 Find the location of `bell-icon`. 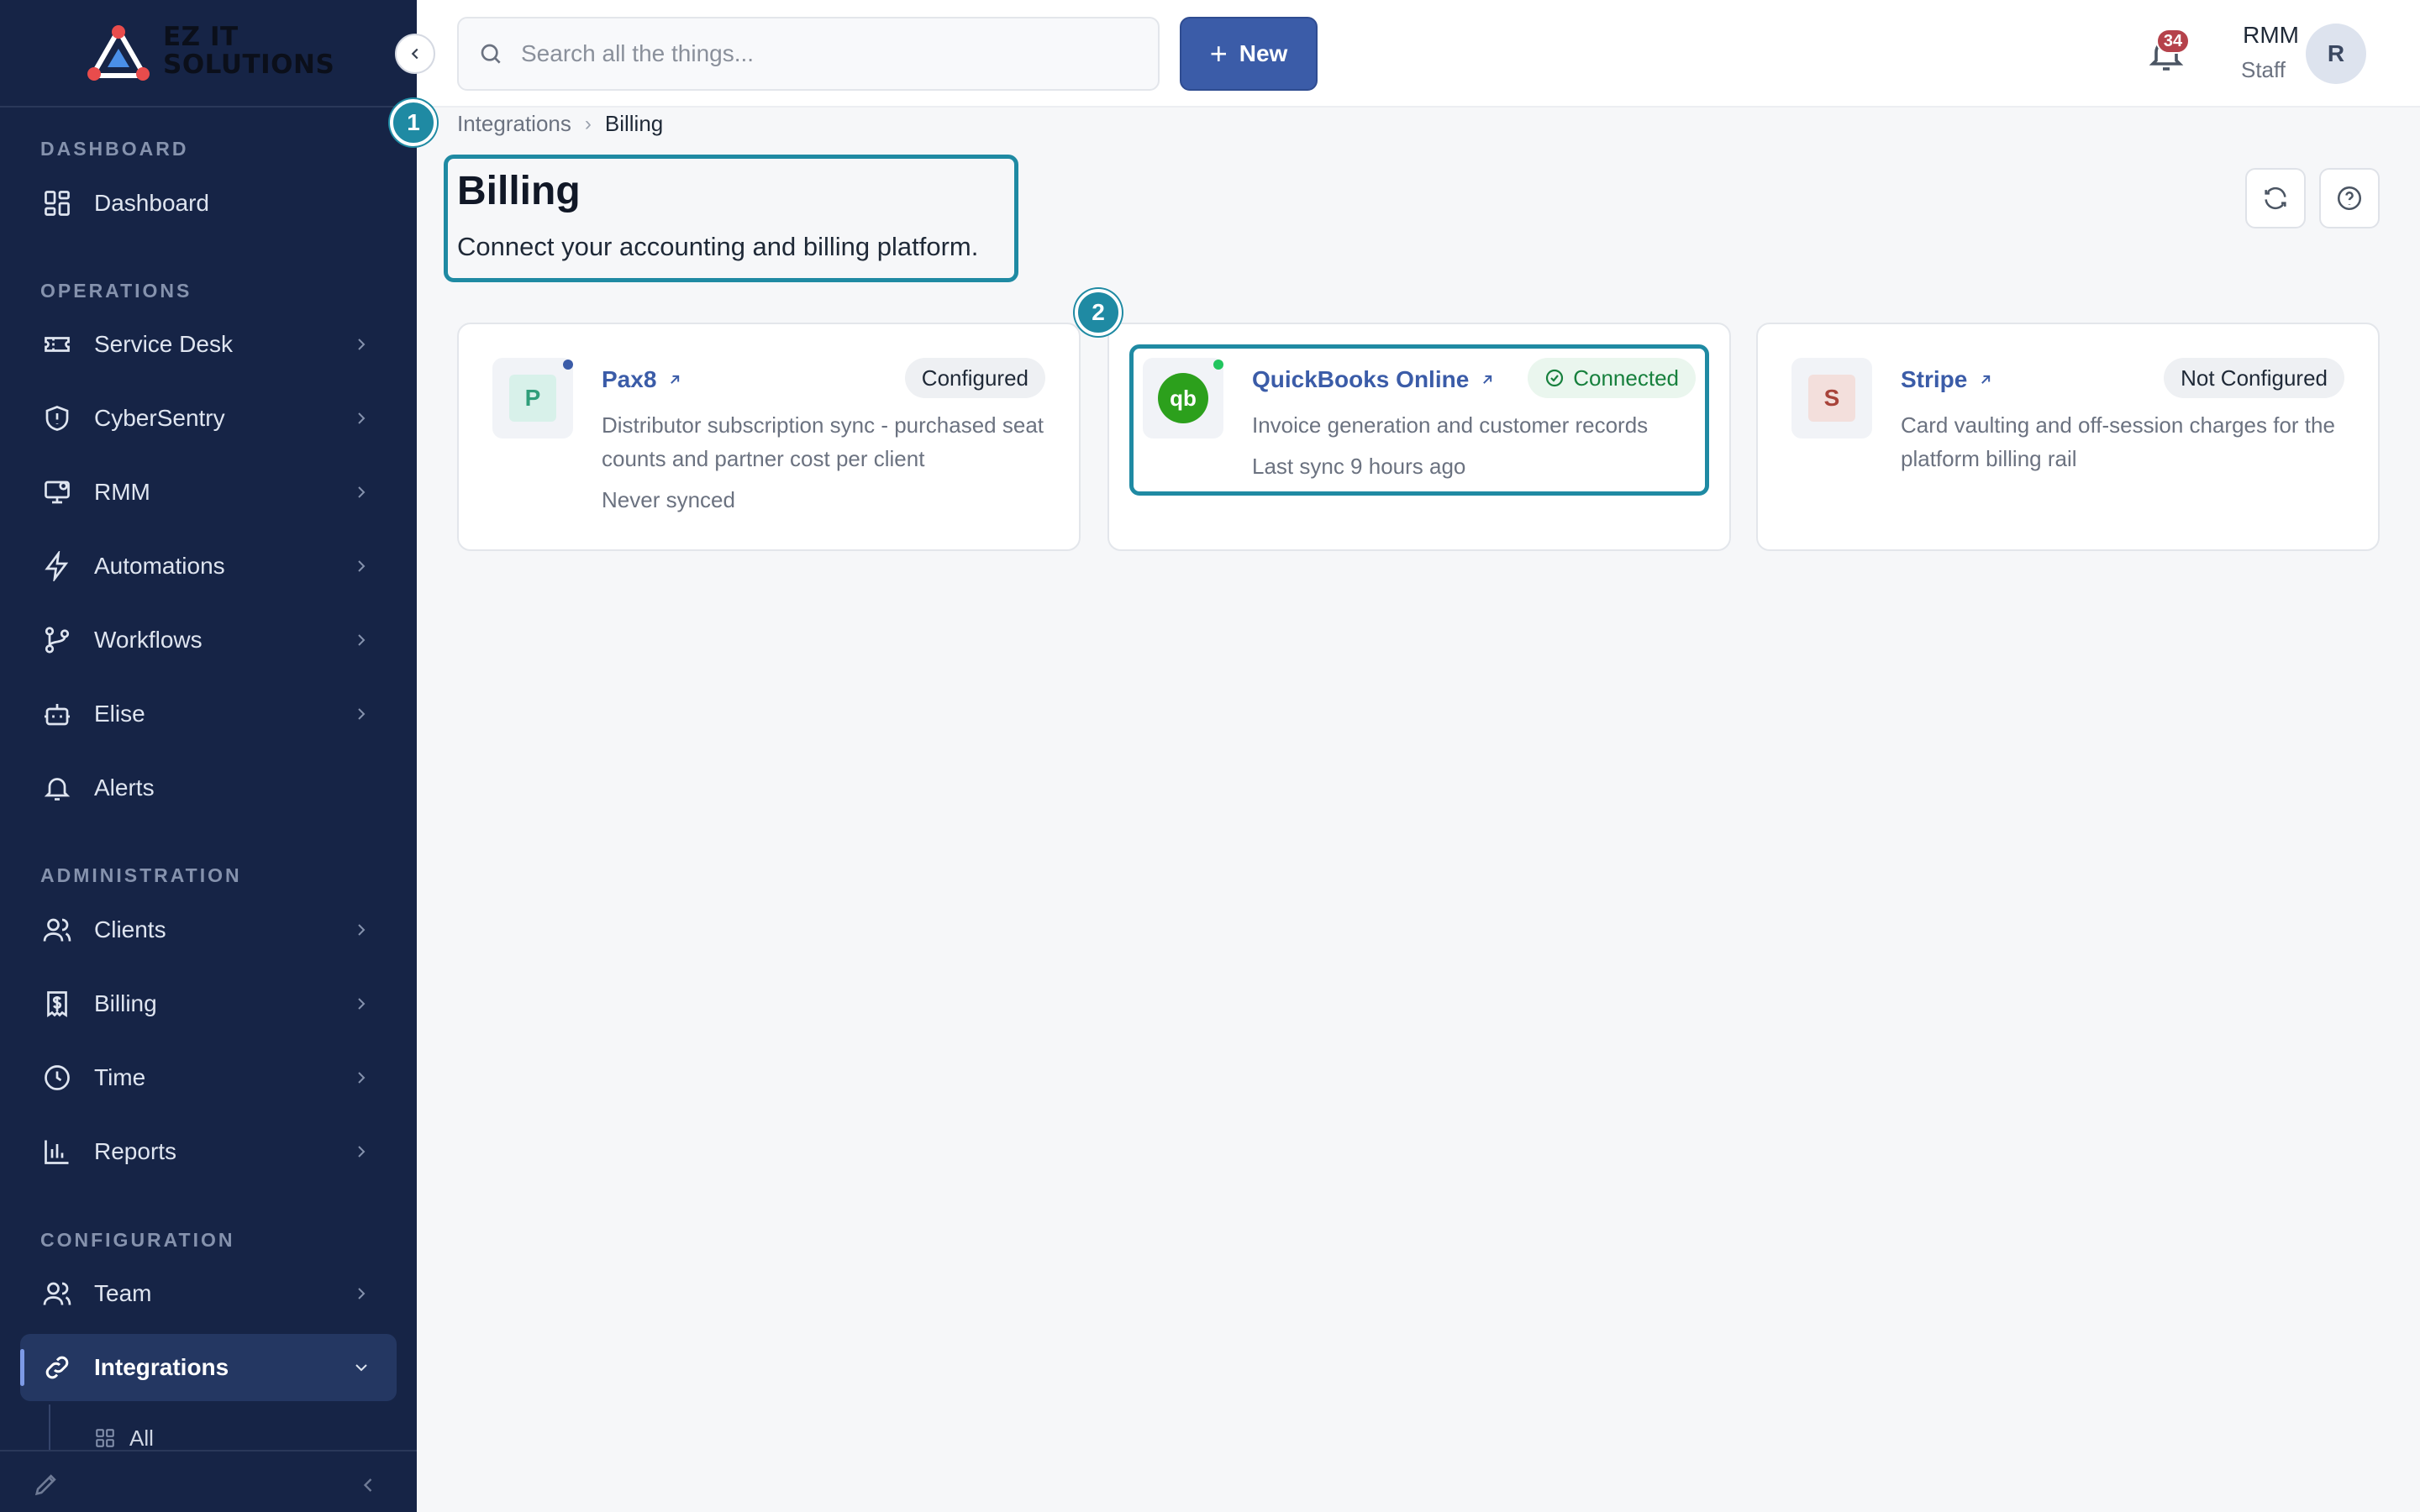

bell-icon is located at coordinates (57, 788).